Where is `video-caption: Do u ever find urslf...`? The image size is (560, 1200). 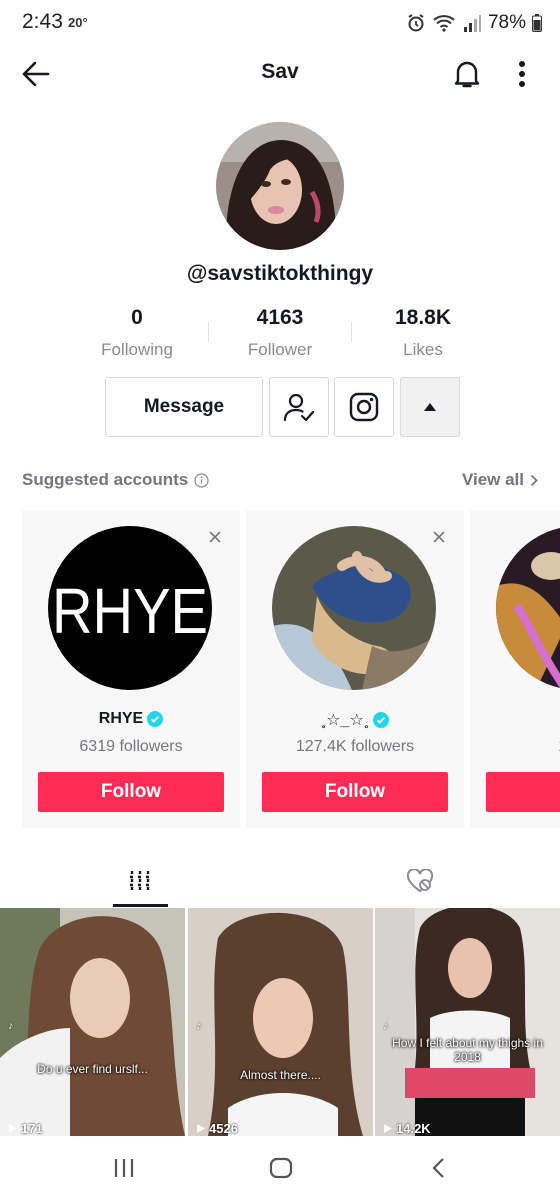
video-caption: Do u ever find urslf... is located at coordinates (92, 1069).